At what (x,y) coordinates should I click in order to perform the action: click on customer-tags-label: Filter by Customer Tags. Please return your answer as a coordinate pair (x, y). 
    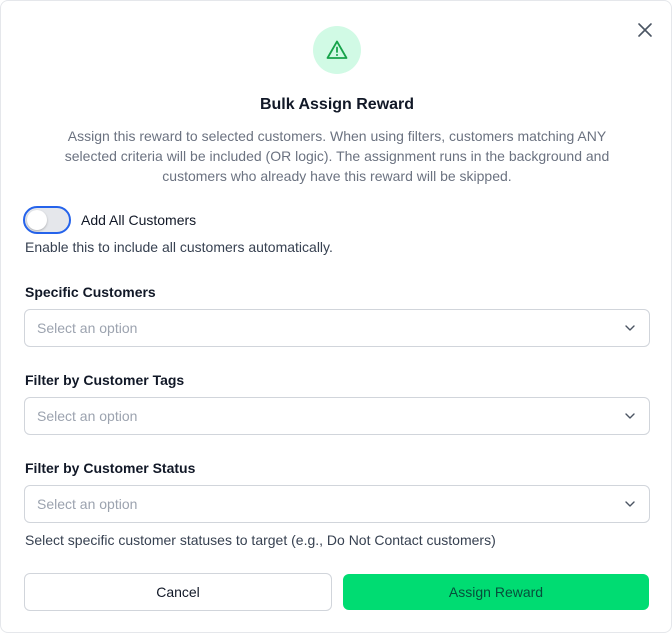
    Looking at the image, I should click on (105, 380).